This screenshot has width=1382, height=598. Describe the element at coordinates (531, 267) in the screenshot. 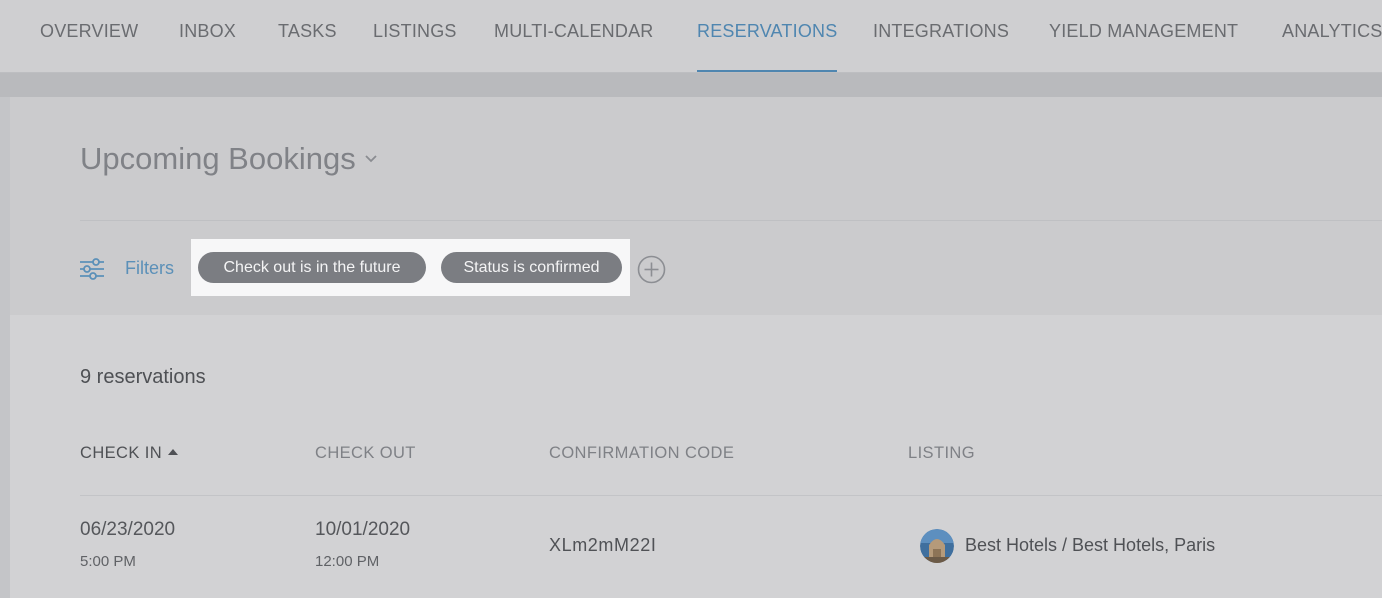

I see `filter-chip-status-confirmed: Status is confirmed` at that location.